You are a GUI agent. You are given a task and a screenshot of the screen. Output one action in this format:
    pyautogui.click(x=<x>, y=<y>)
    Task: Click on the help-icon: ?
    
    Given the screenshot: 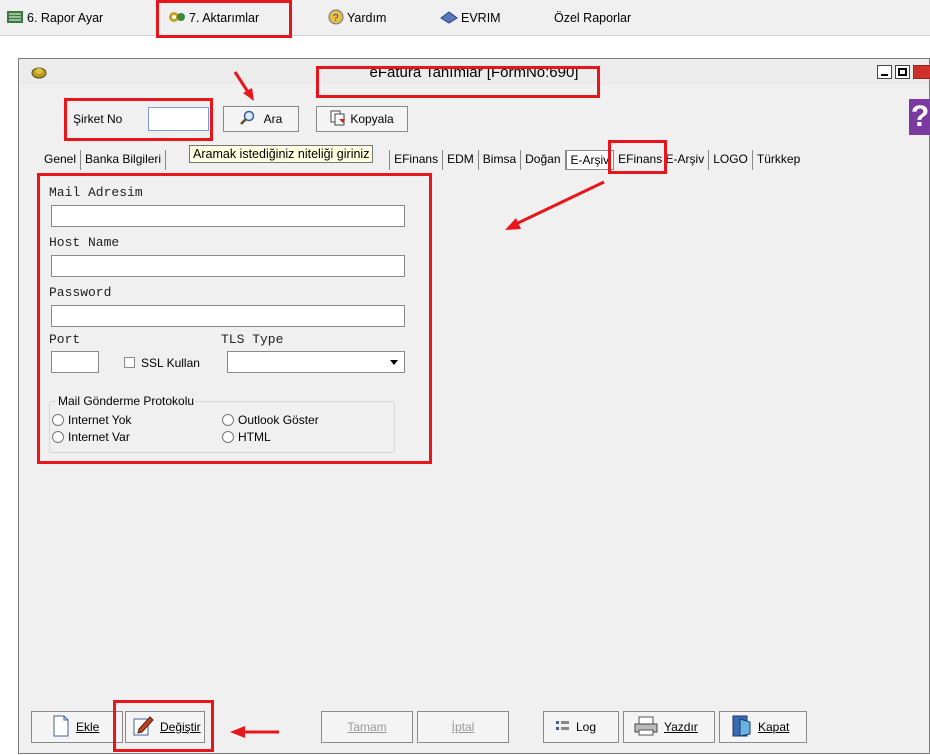 What is the action you would take?
    pyautogui.click(x=336, y=18)
    